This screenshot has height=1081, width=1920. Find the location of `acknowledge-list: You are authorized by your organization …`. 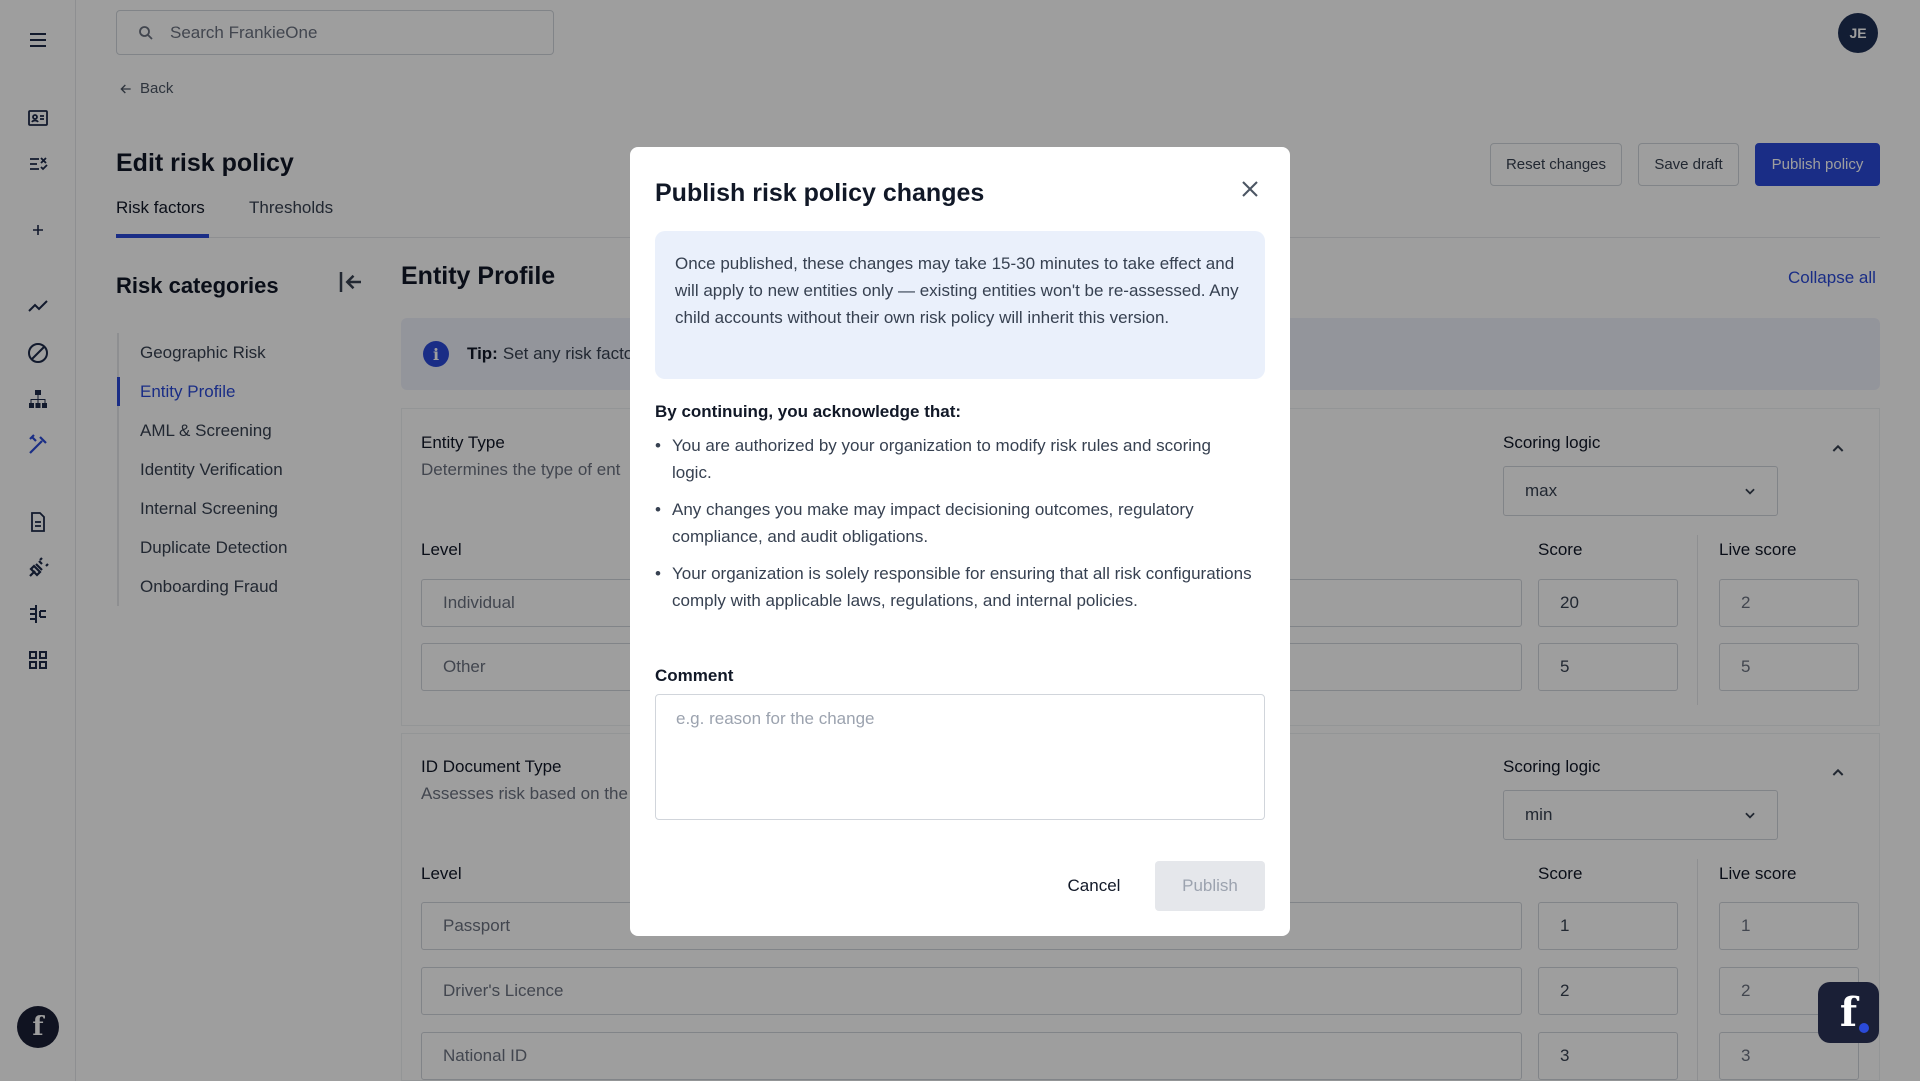

acknowledge-list: You are authorized by your organization … is located at coordinates (955, 528).